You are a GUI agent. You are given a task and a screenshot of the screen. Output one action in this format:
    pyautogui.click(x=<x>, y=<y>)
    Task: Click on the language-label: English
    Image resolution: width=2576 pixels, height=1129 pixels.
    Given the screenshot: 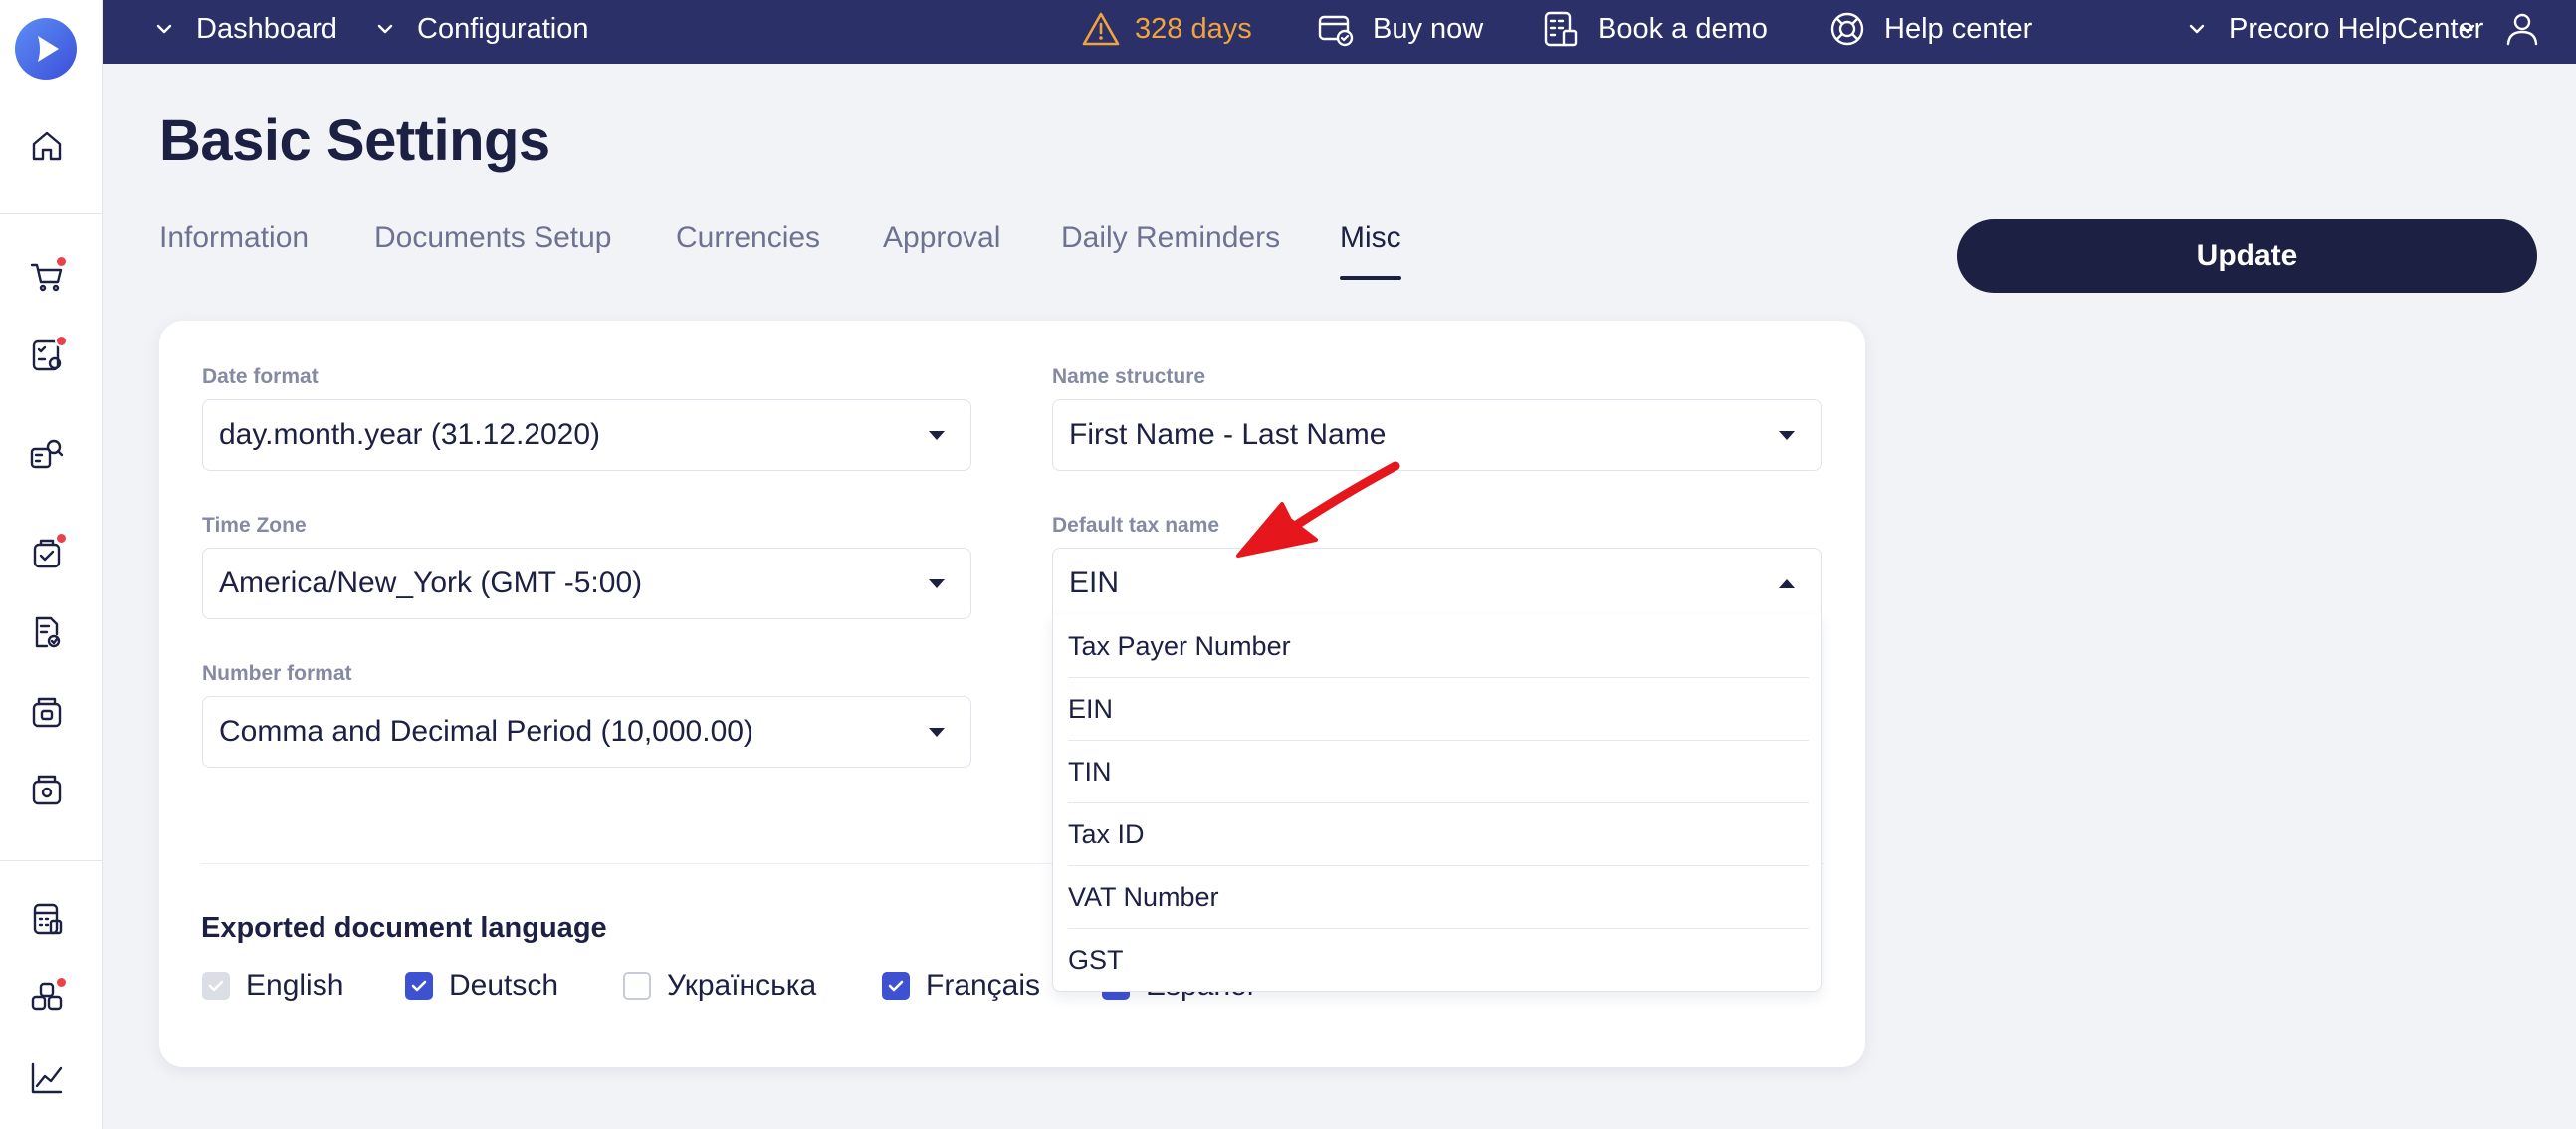 What is the action you would take?
    pyautogui.click(x=295, y=985)
    